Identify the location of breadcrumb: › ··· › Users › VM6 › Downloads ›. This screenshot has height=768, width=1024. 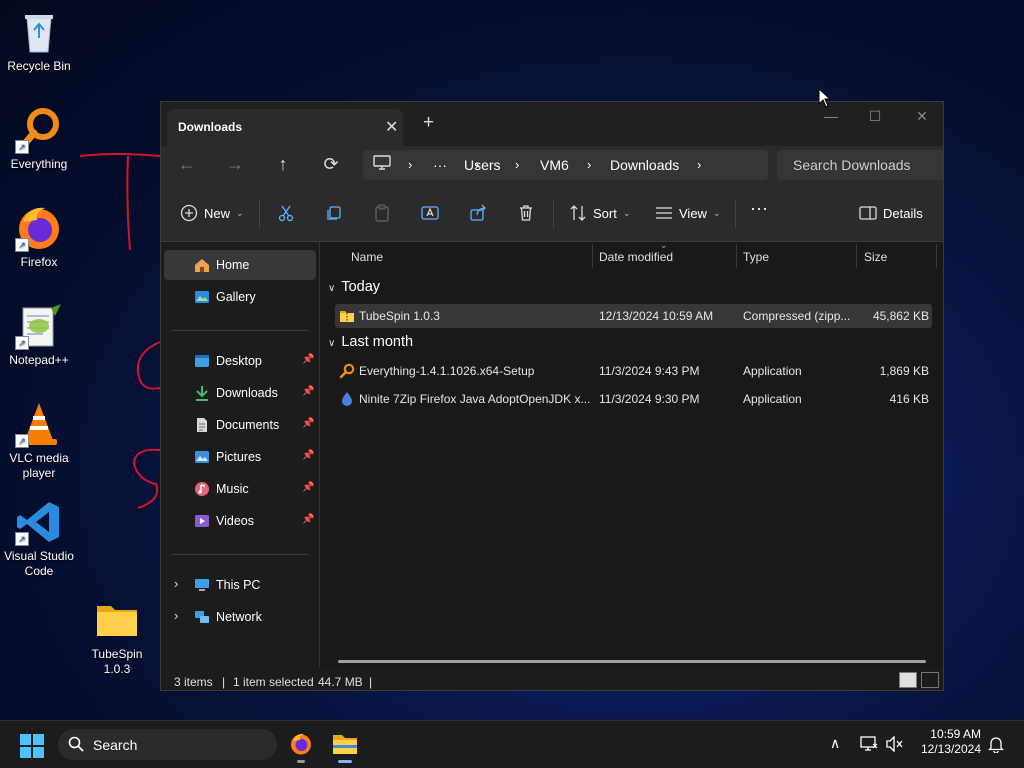
(565, 165).